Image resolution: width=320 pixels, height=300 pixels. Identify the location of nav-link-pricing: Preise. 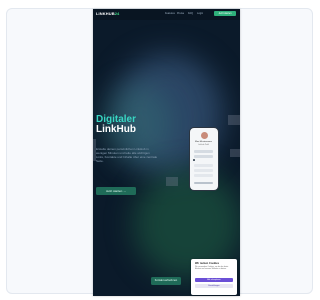
(180, 13).